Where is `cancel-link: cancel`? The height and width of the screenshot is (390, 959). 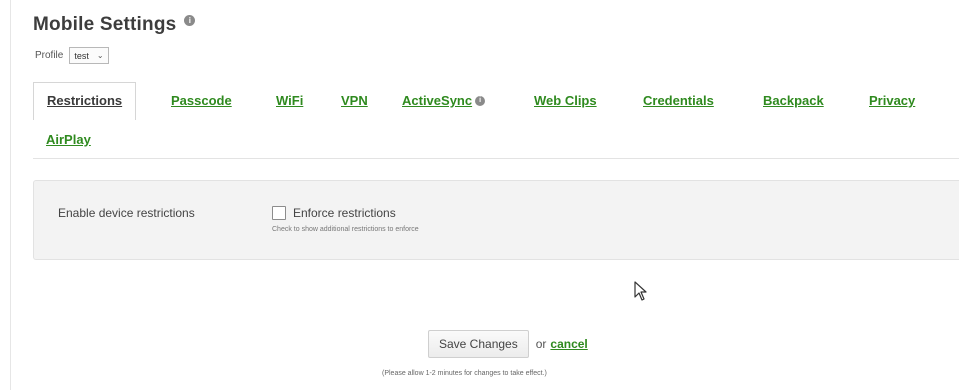
cancel-link: cancel is located at coordinates (568, 344).